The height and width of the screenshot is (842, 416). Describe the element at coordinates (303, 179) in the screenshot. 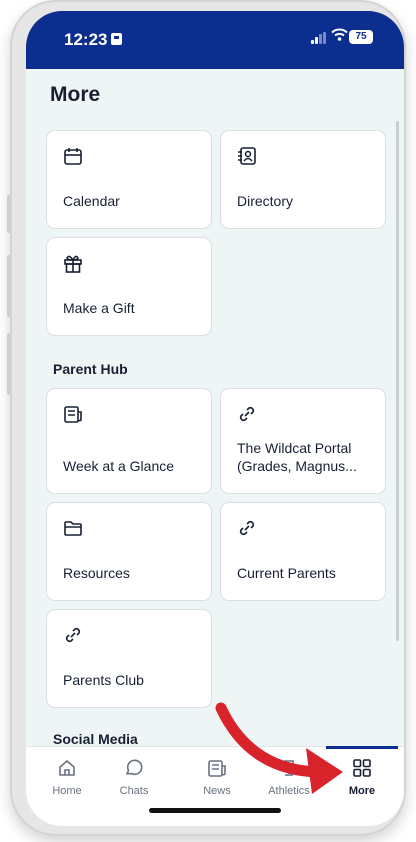

I see `directory-tile: Directory` at that location.